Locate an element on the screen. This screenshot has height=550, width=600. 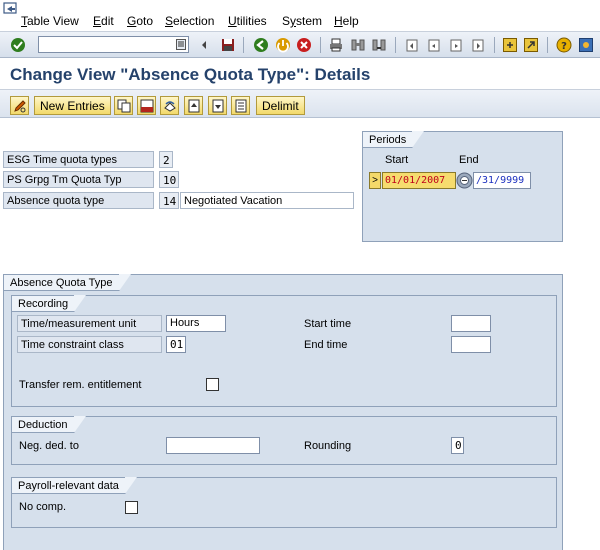
periods-group: Periods Start End > 01/01/2007 /31/9999 is located at coordinates (462, 186).